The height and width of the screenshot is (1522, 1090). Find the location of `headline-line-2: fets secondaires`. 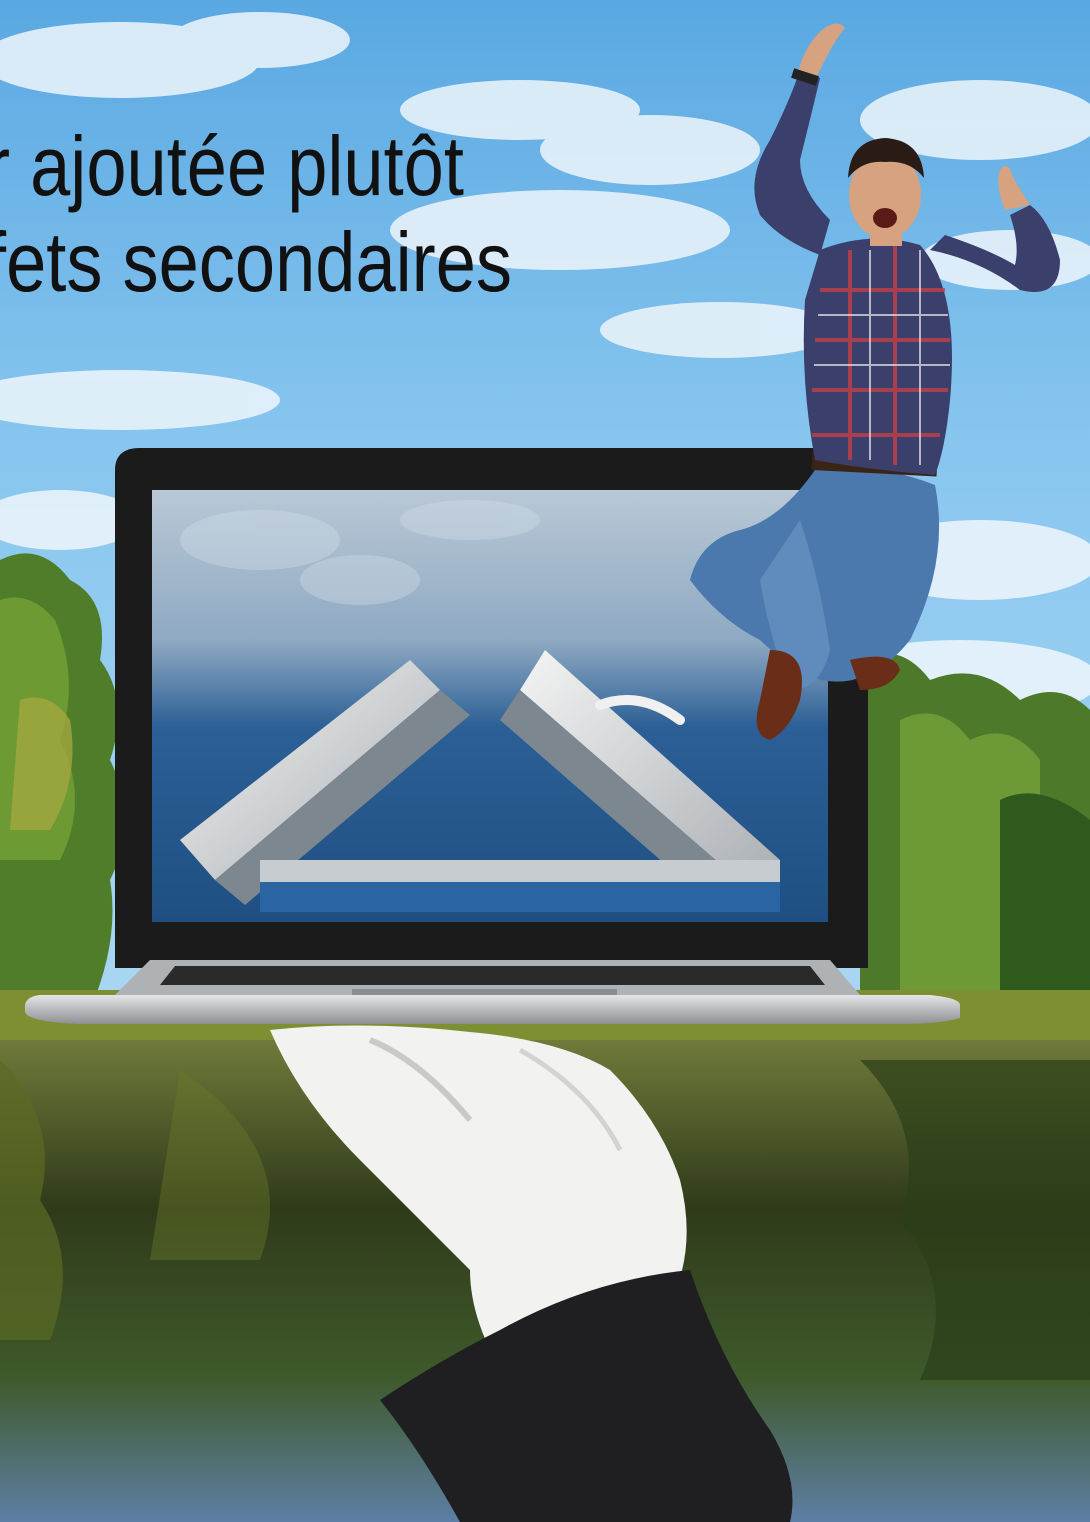

headline-line-2: fets secondaires is located at coordinates (256, 262).